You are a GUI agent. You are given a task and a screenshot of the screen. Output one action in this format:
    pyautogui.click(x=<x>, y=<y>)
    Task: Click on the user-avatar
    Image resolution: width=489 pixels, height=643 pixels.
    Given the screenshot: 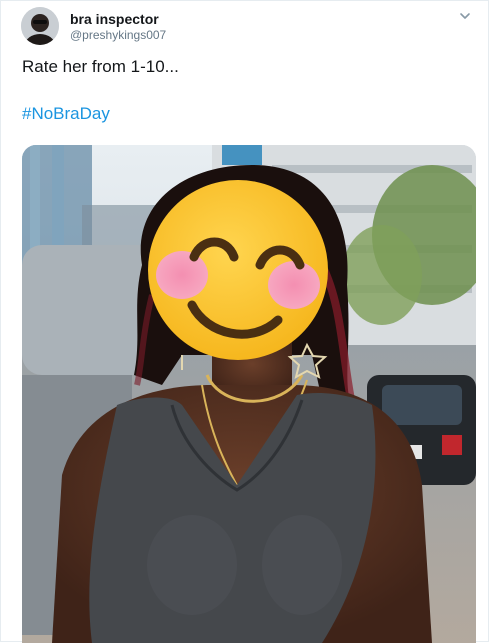 What is the action you would take?
    pyautogui.click(x=40, y=26)
    